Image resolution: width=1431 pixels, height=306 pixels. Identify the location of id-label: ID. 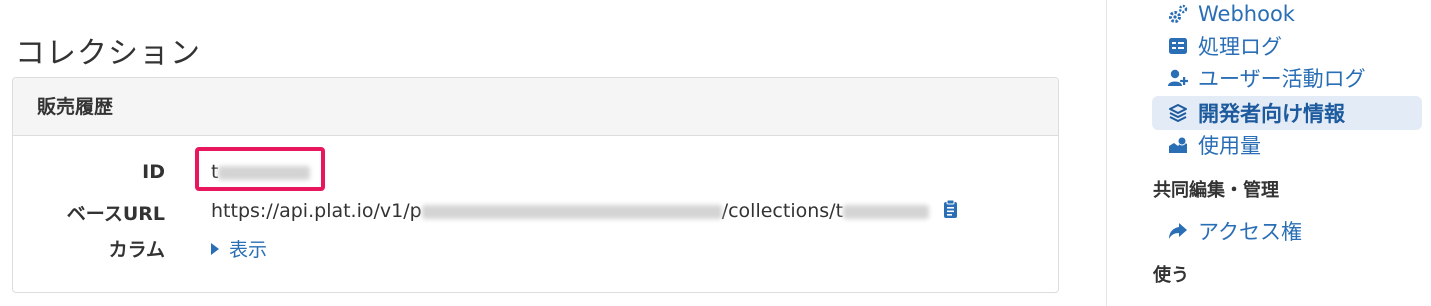
(153, 172).